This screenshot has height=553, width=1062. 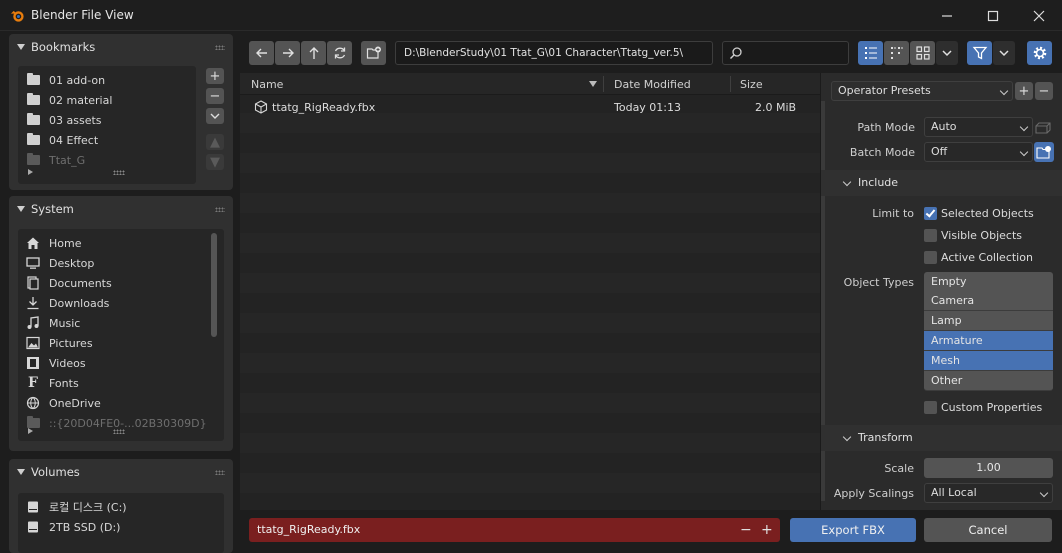 What do you see at coordinates (121, 527) in the screenshot?
I see `volume-item-d: 2TB SSD (D:)` at bounding box center [121, 527].